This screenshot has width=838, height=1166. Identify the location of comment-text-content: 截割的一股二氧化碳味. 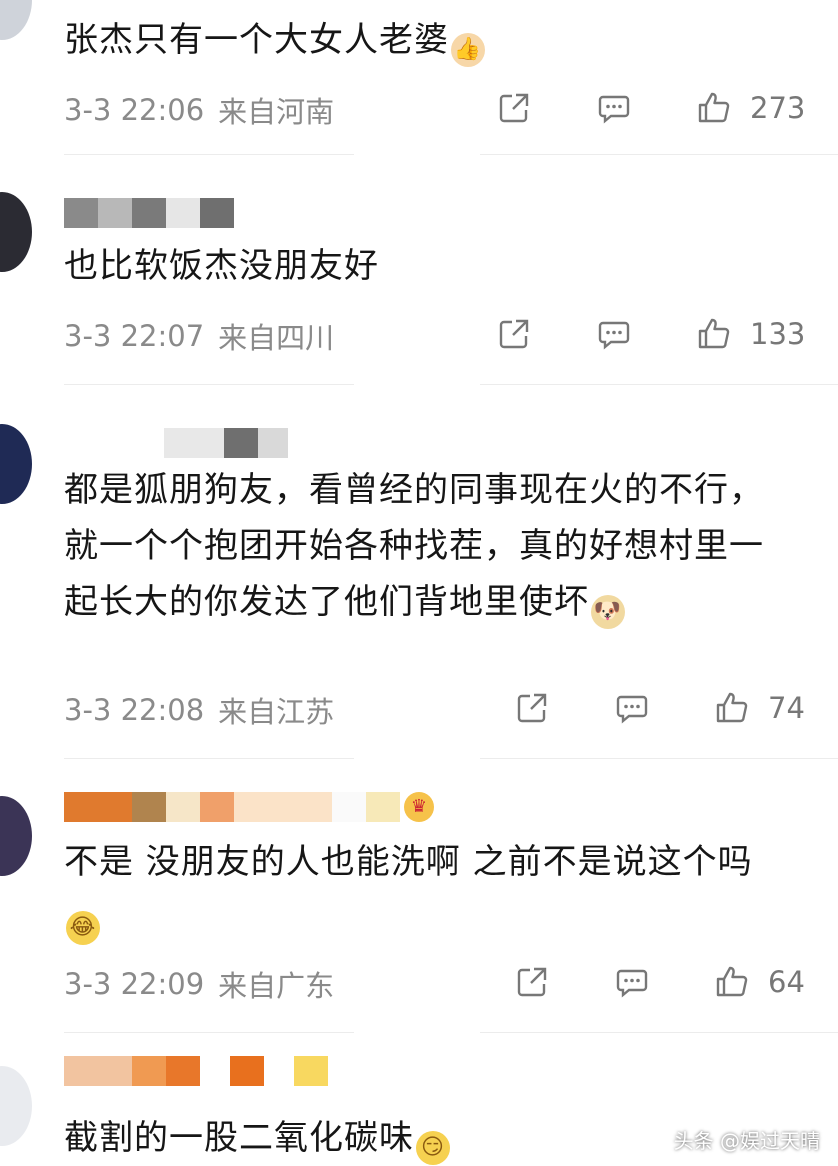
(239, 1138).